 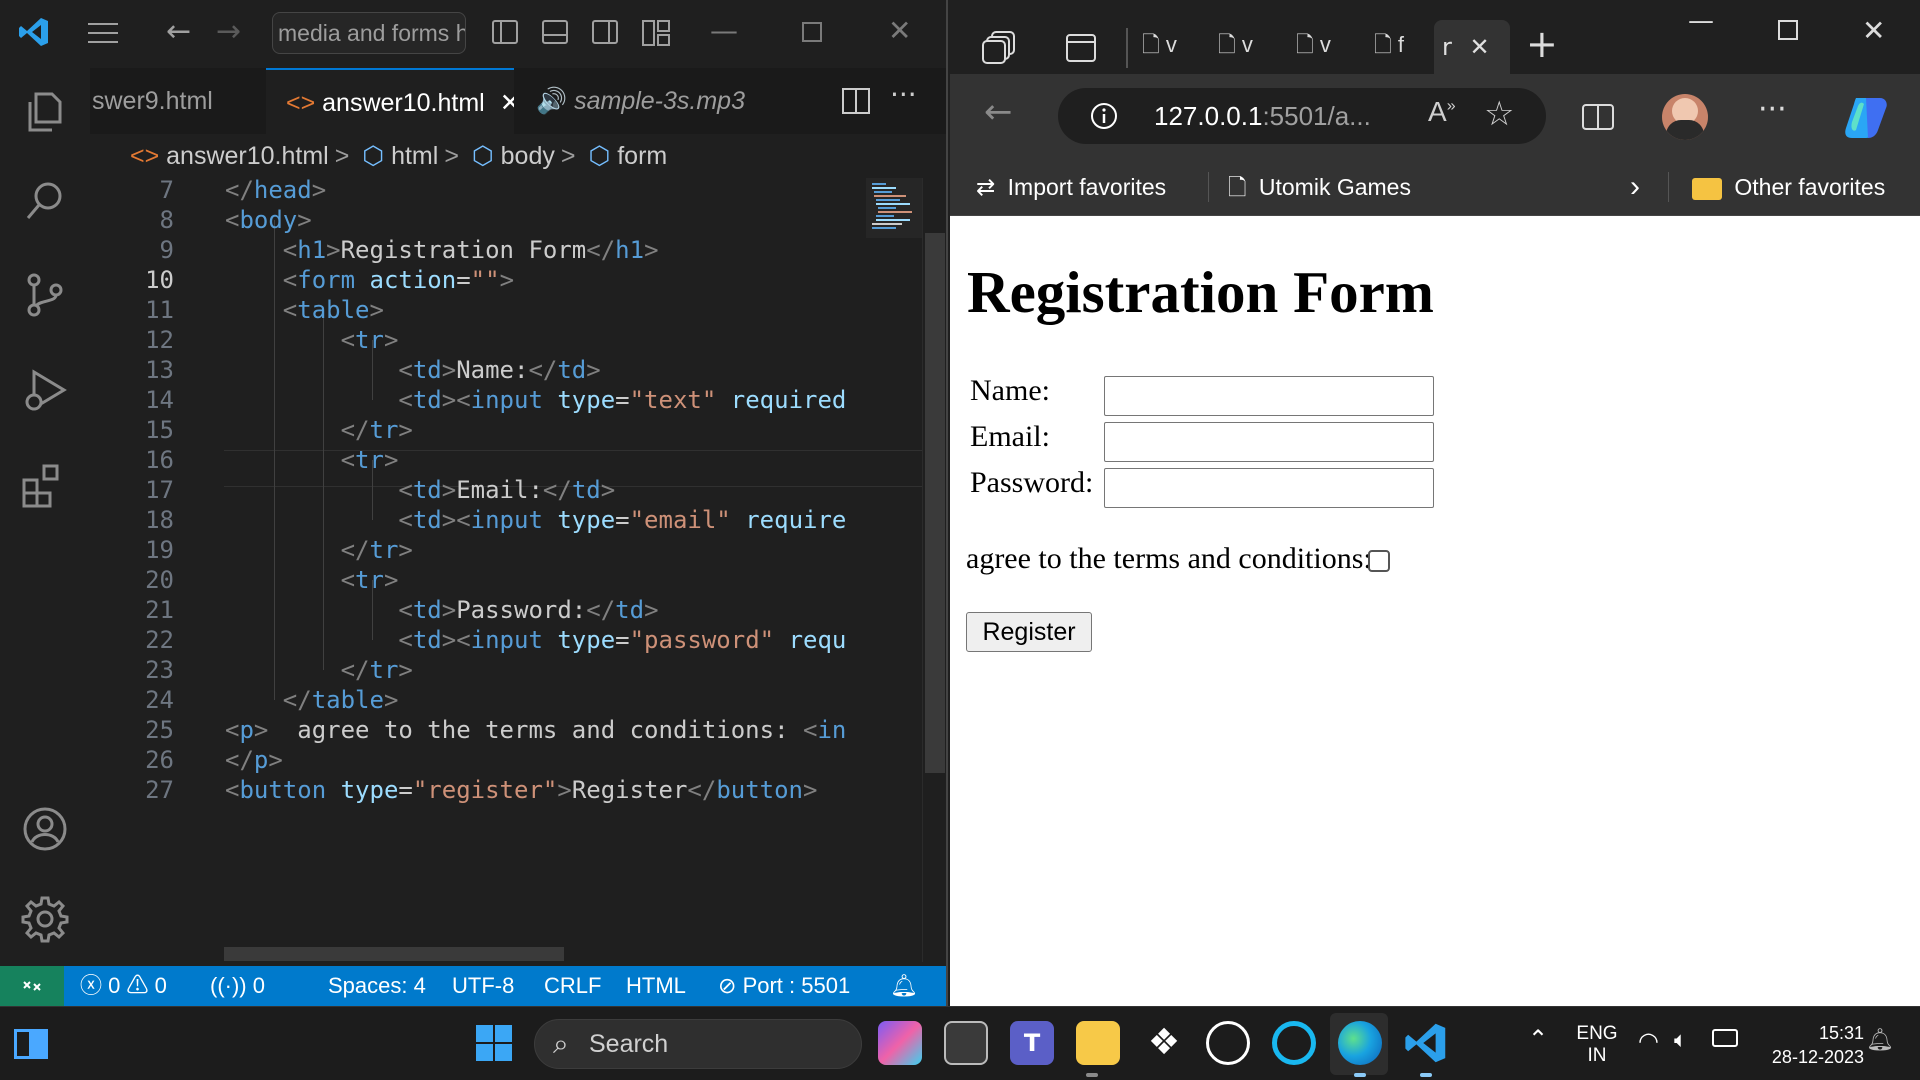 What do you see at coordinates (1104, 116) in the screenshot?
I see `site-info-icon` at bounding box center [1104, 116].